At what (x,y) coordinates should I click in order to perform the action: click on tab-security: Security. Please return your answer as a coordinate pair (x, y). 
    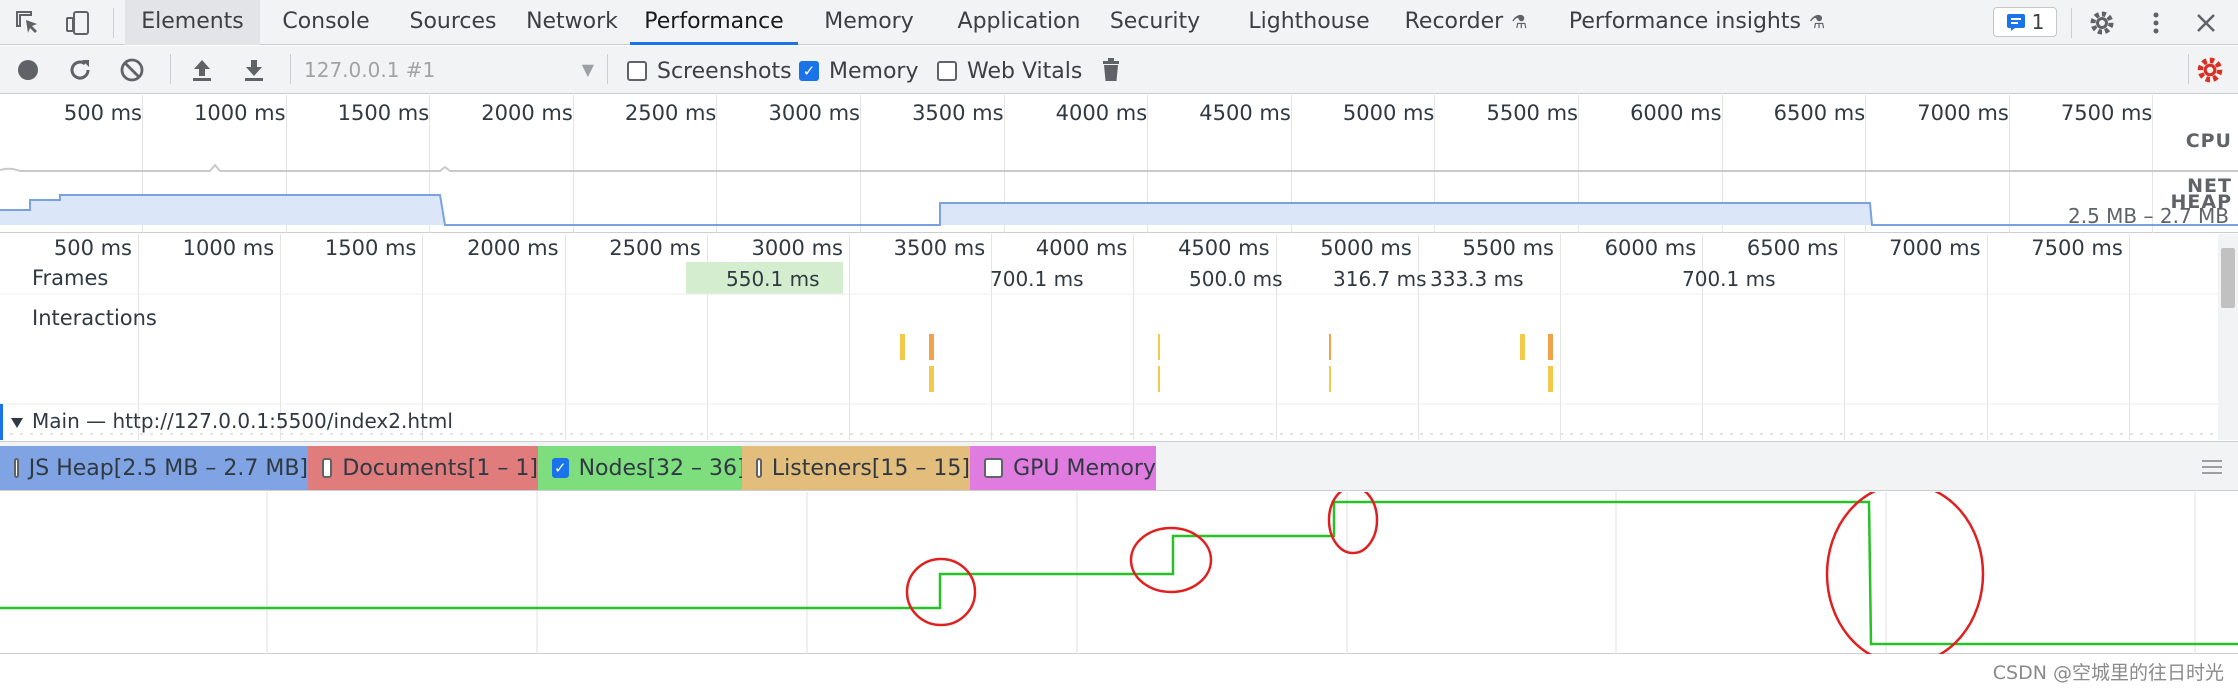
    Looking at the image, I should click on (1155, 22).